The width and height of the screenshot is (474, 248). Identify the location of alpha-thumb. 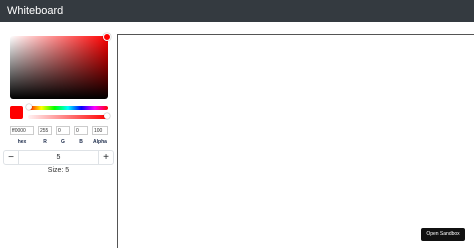
(107, 116).